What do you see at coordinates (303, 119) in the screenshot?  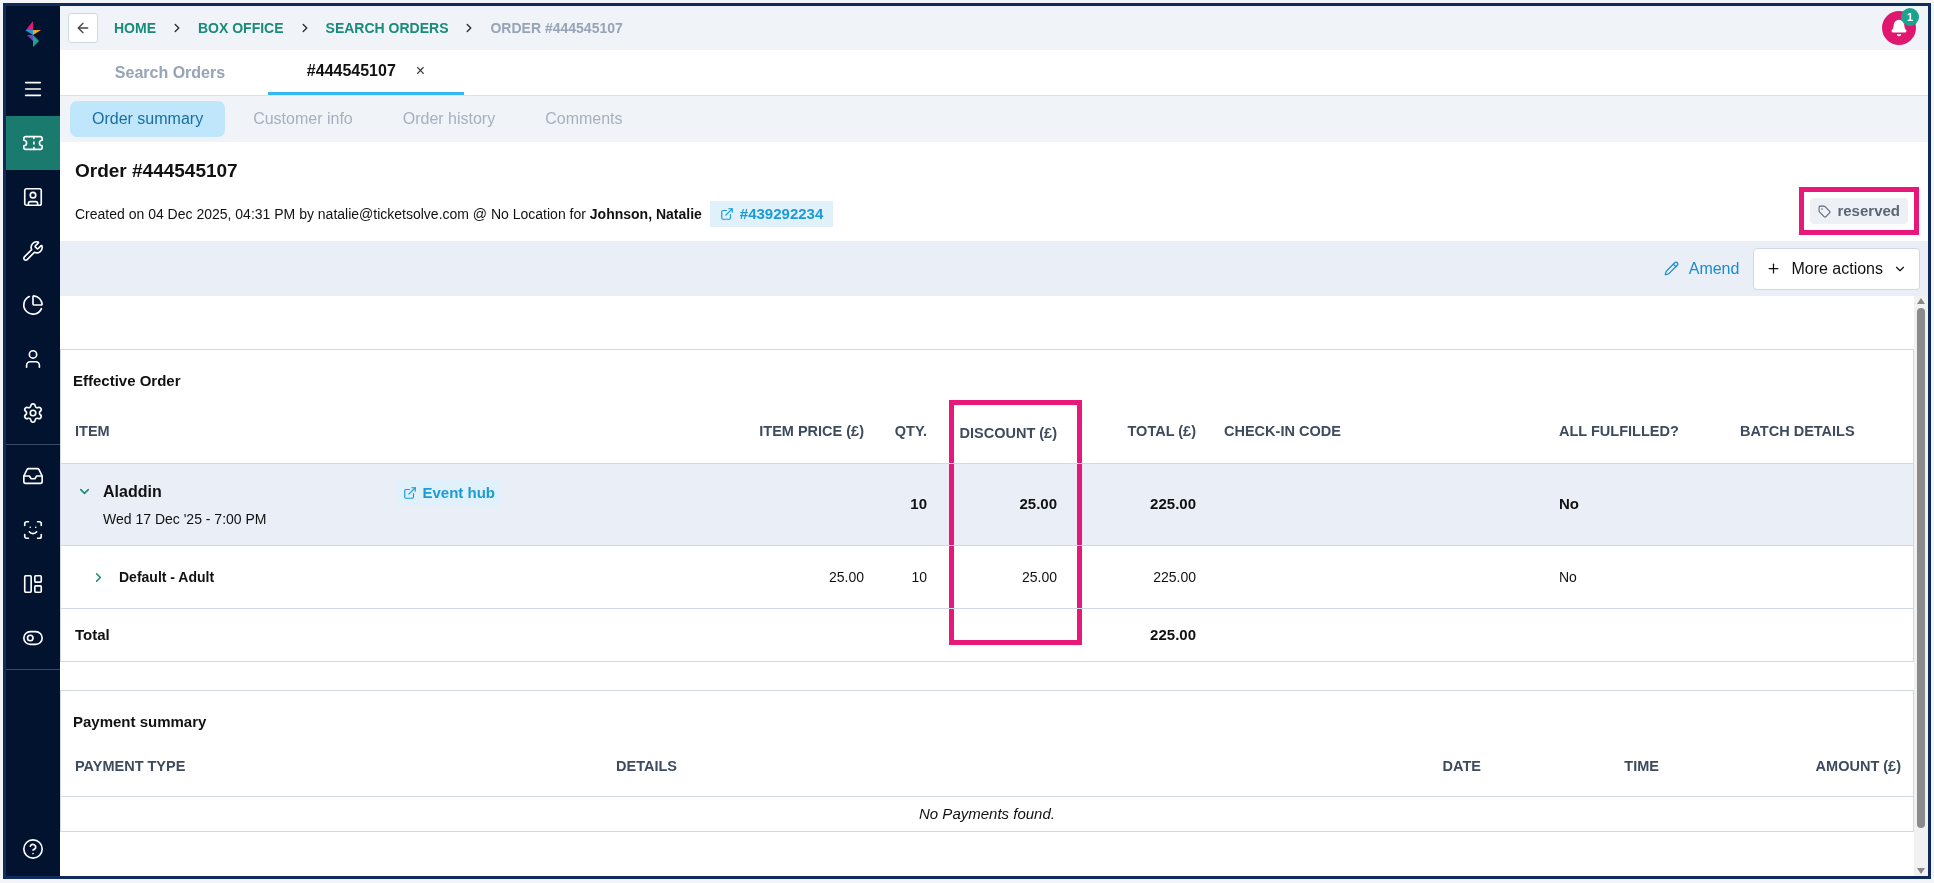 I see `section-tab: Customer info` at bounding box center [303, 119].